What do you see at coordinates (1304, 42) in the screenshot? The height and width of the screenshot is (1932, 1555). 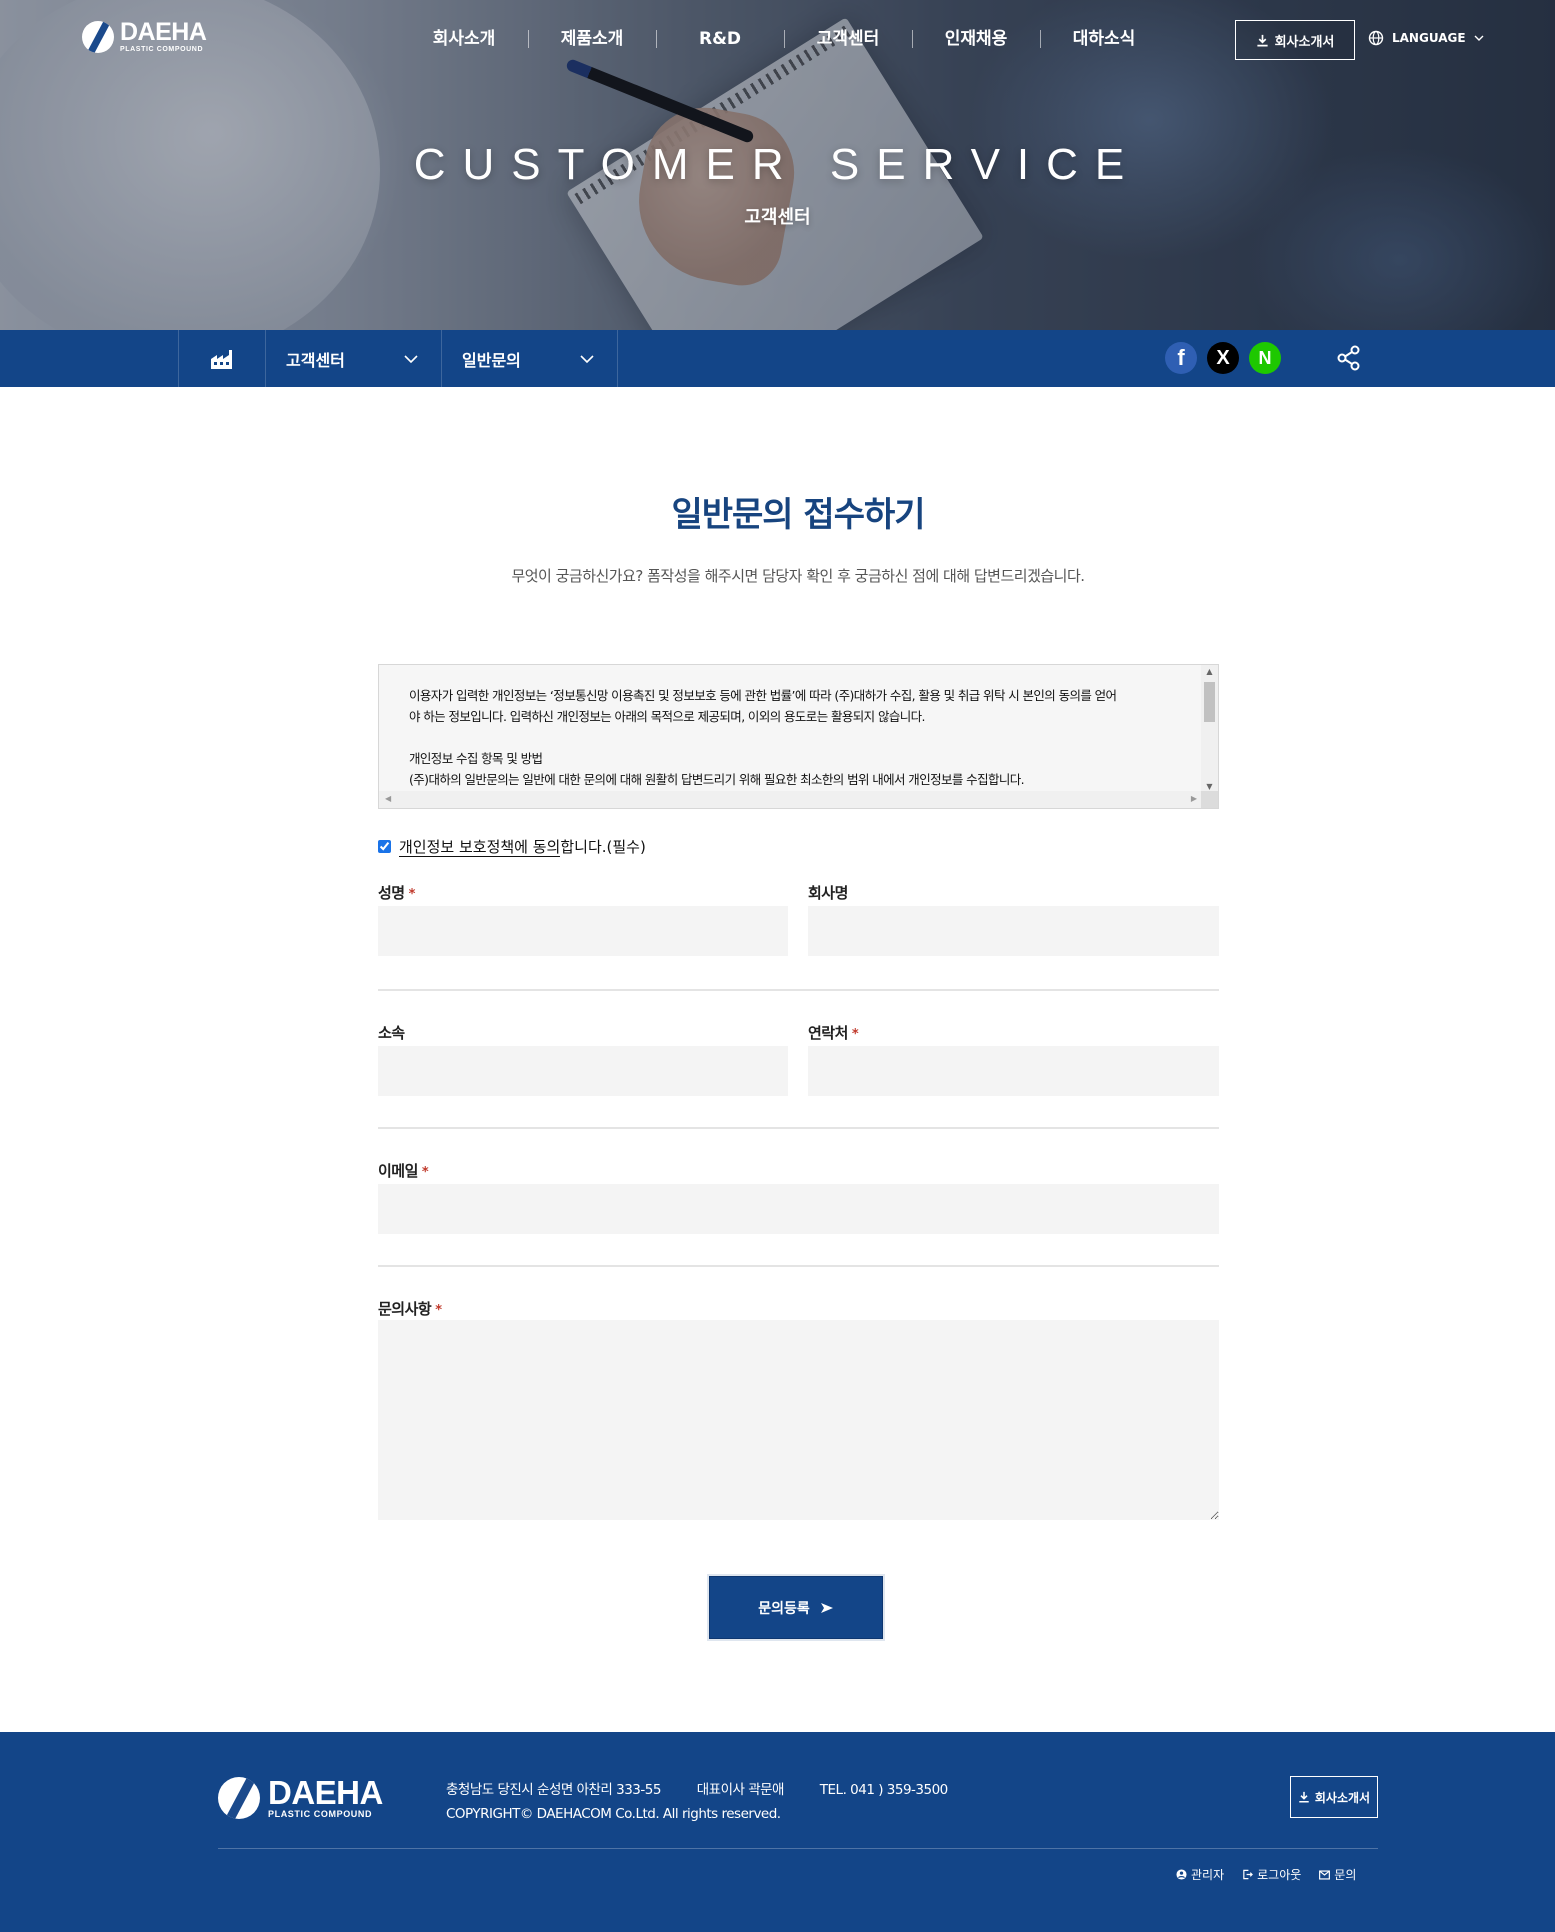 I see `brochure-label: 회사소개서` at bounding box center [1304, 42].